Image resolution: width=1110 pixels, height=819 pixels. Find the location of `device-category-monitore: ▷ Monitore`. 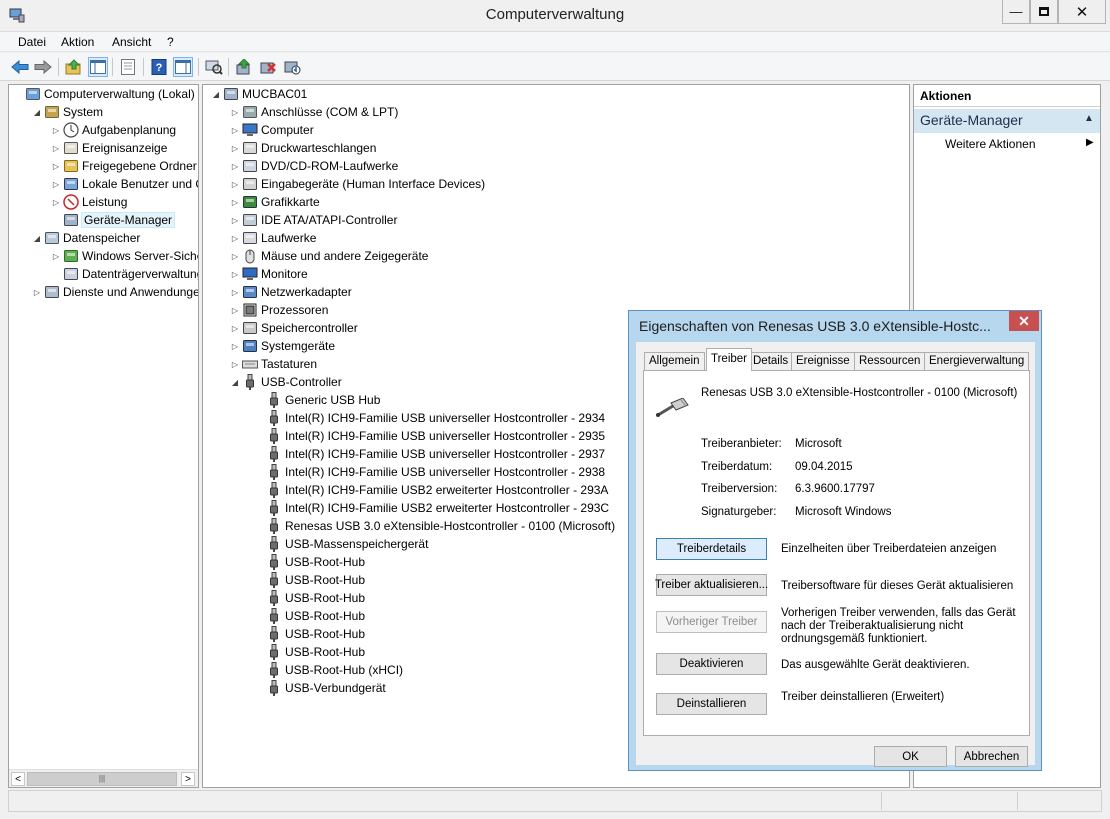

device-category-monitore: ▷ Monitore is located at coordinates (269, 274).